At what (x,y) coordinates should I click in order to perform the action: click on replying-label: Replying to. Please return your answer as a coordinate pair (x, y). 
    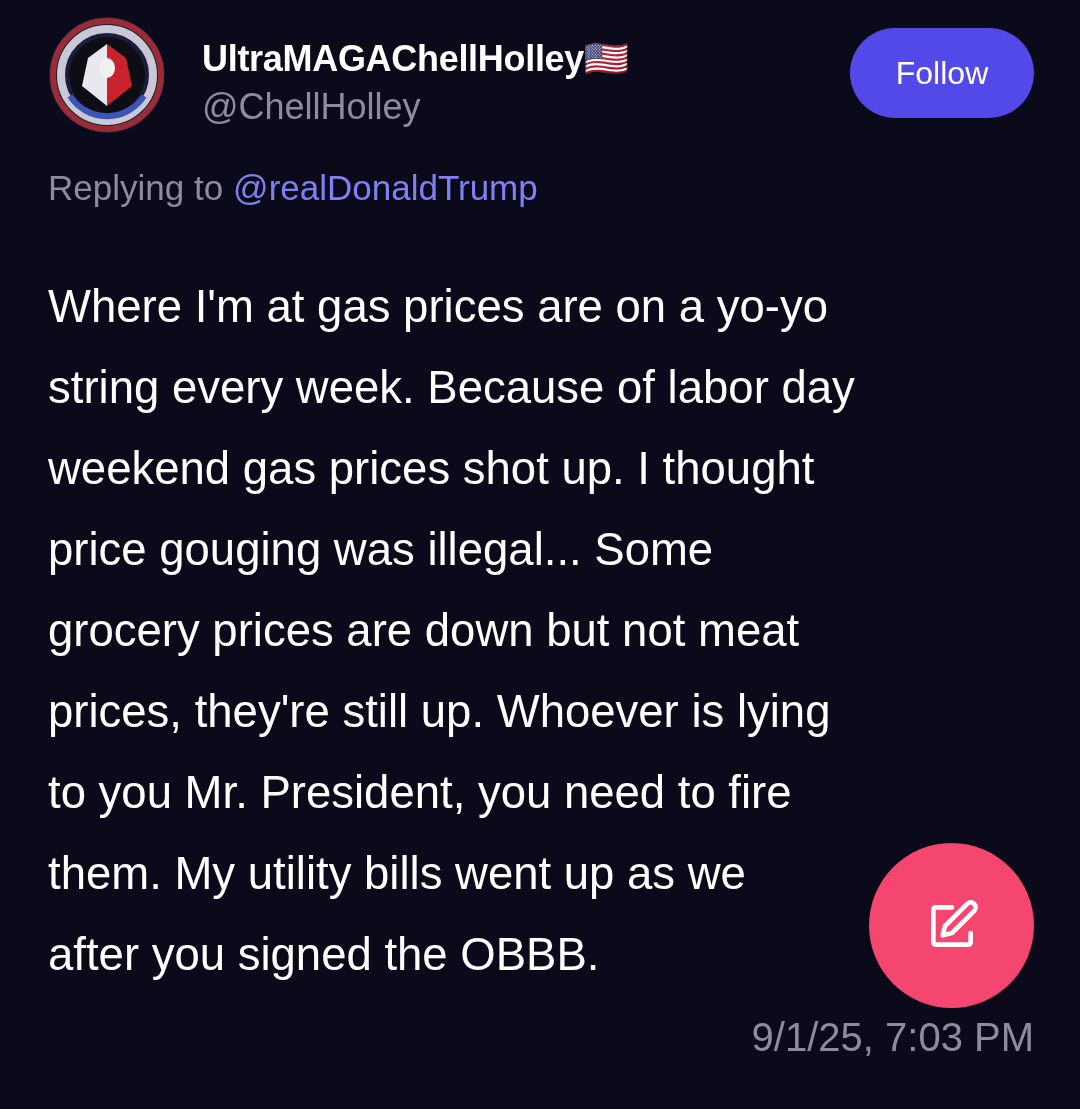
    Looking at the image, I should click on (136, 188).